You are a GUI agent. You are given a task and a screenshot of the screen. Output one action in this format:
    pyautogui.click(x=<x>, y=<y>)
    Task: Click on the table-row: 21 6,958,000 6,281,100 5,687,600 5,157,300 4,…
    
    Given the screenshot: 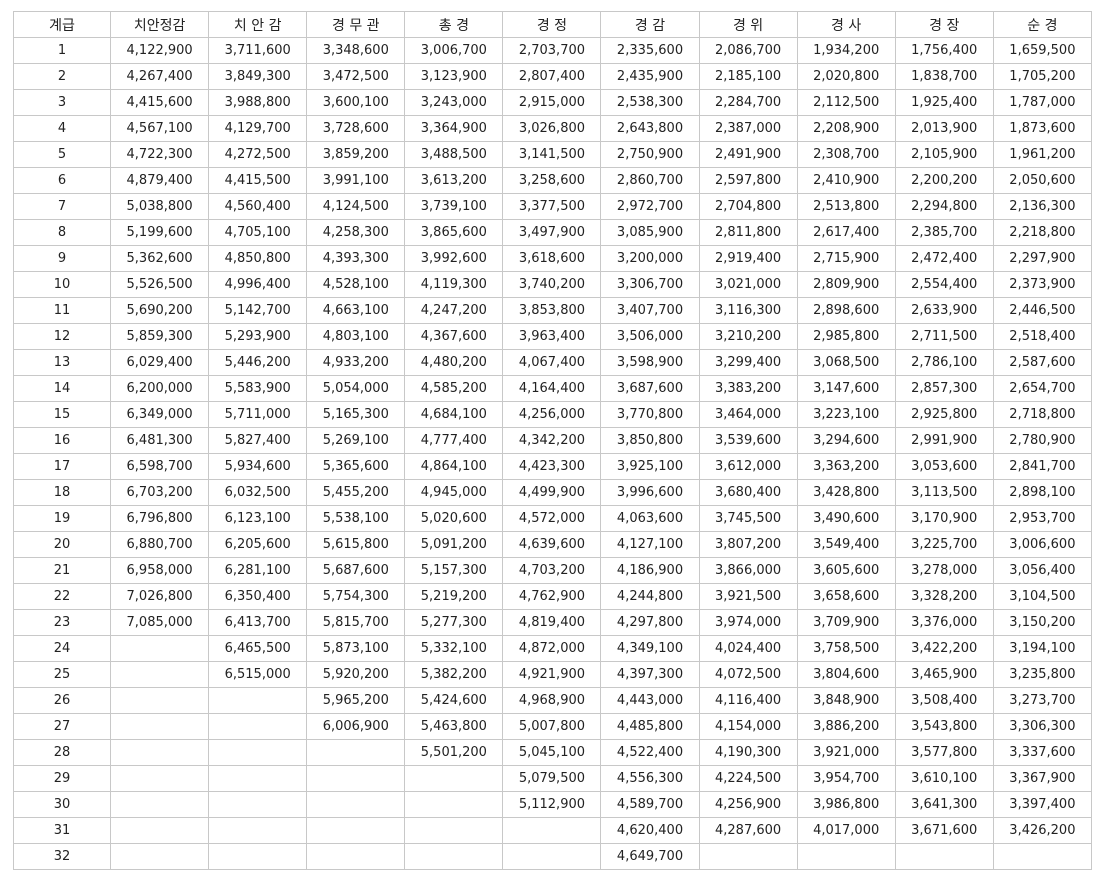 What is the action you would take?
    pyautogui.click(x=552, y=570)
    